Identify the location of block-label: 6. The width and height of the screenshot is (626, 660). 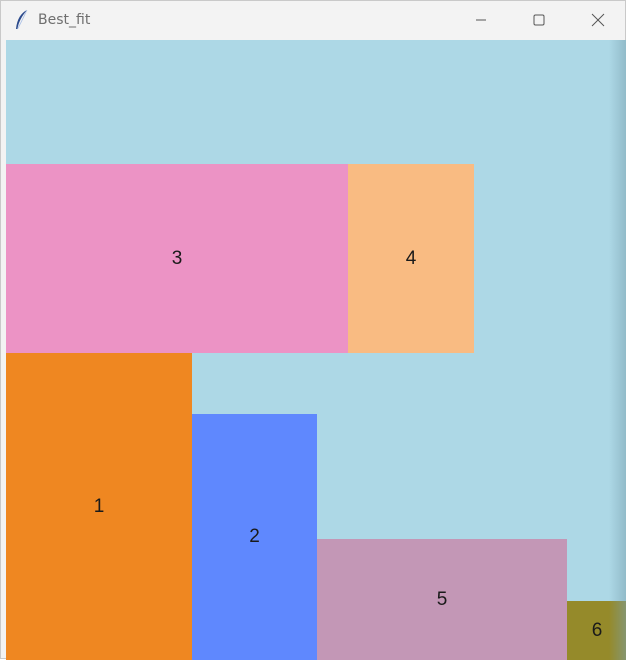
(597, 630).